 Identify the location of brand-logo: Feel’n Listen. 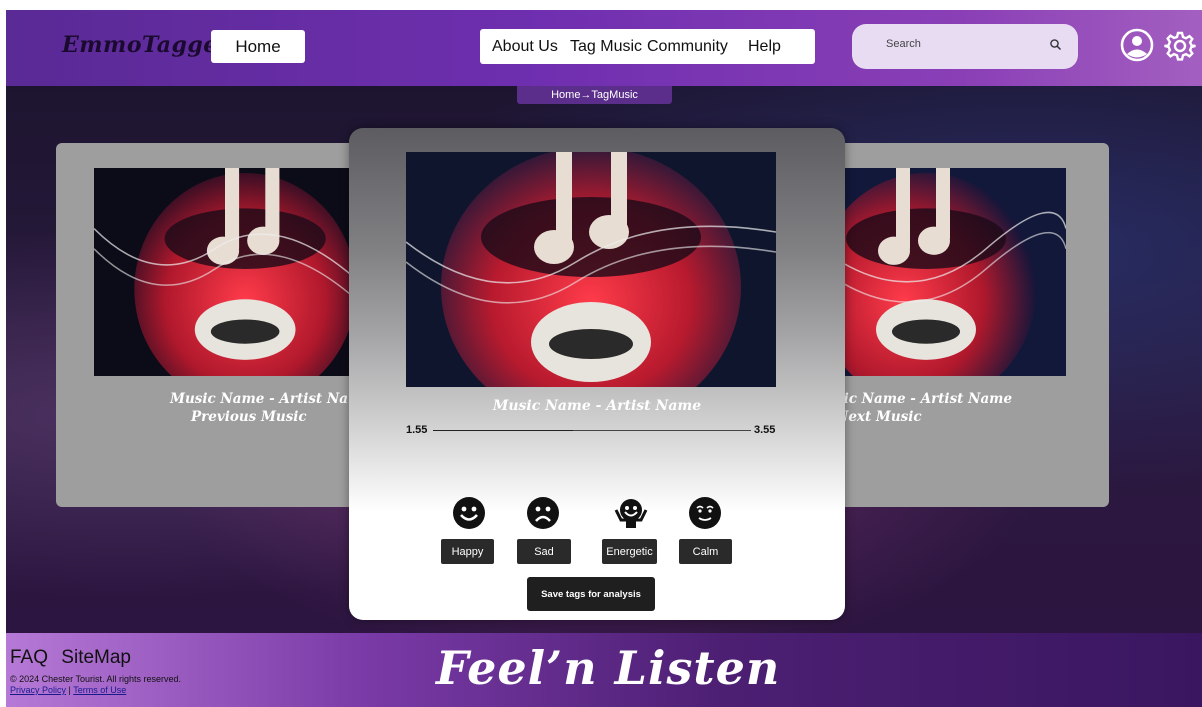
(608, 668).